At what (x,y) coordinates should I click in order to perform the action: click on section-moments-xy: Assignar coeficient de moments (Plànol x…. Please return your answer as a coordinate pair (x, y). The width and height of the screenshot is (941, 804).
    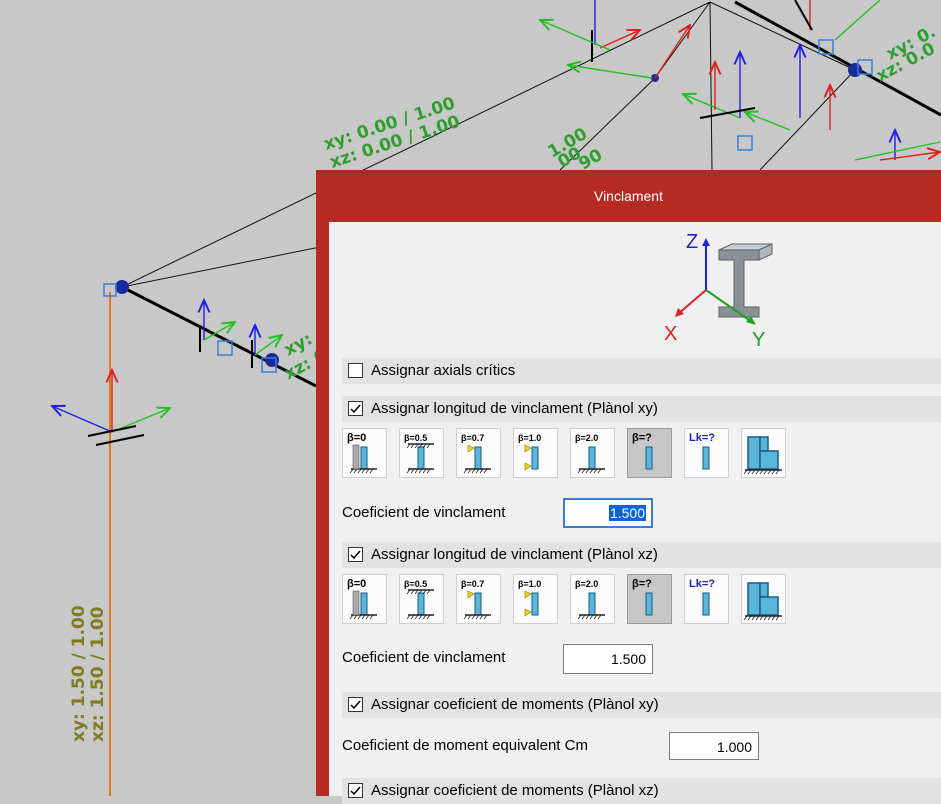
    Looking at the image, I should click on (641, 705).